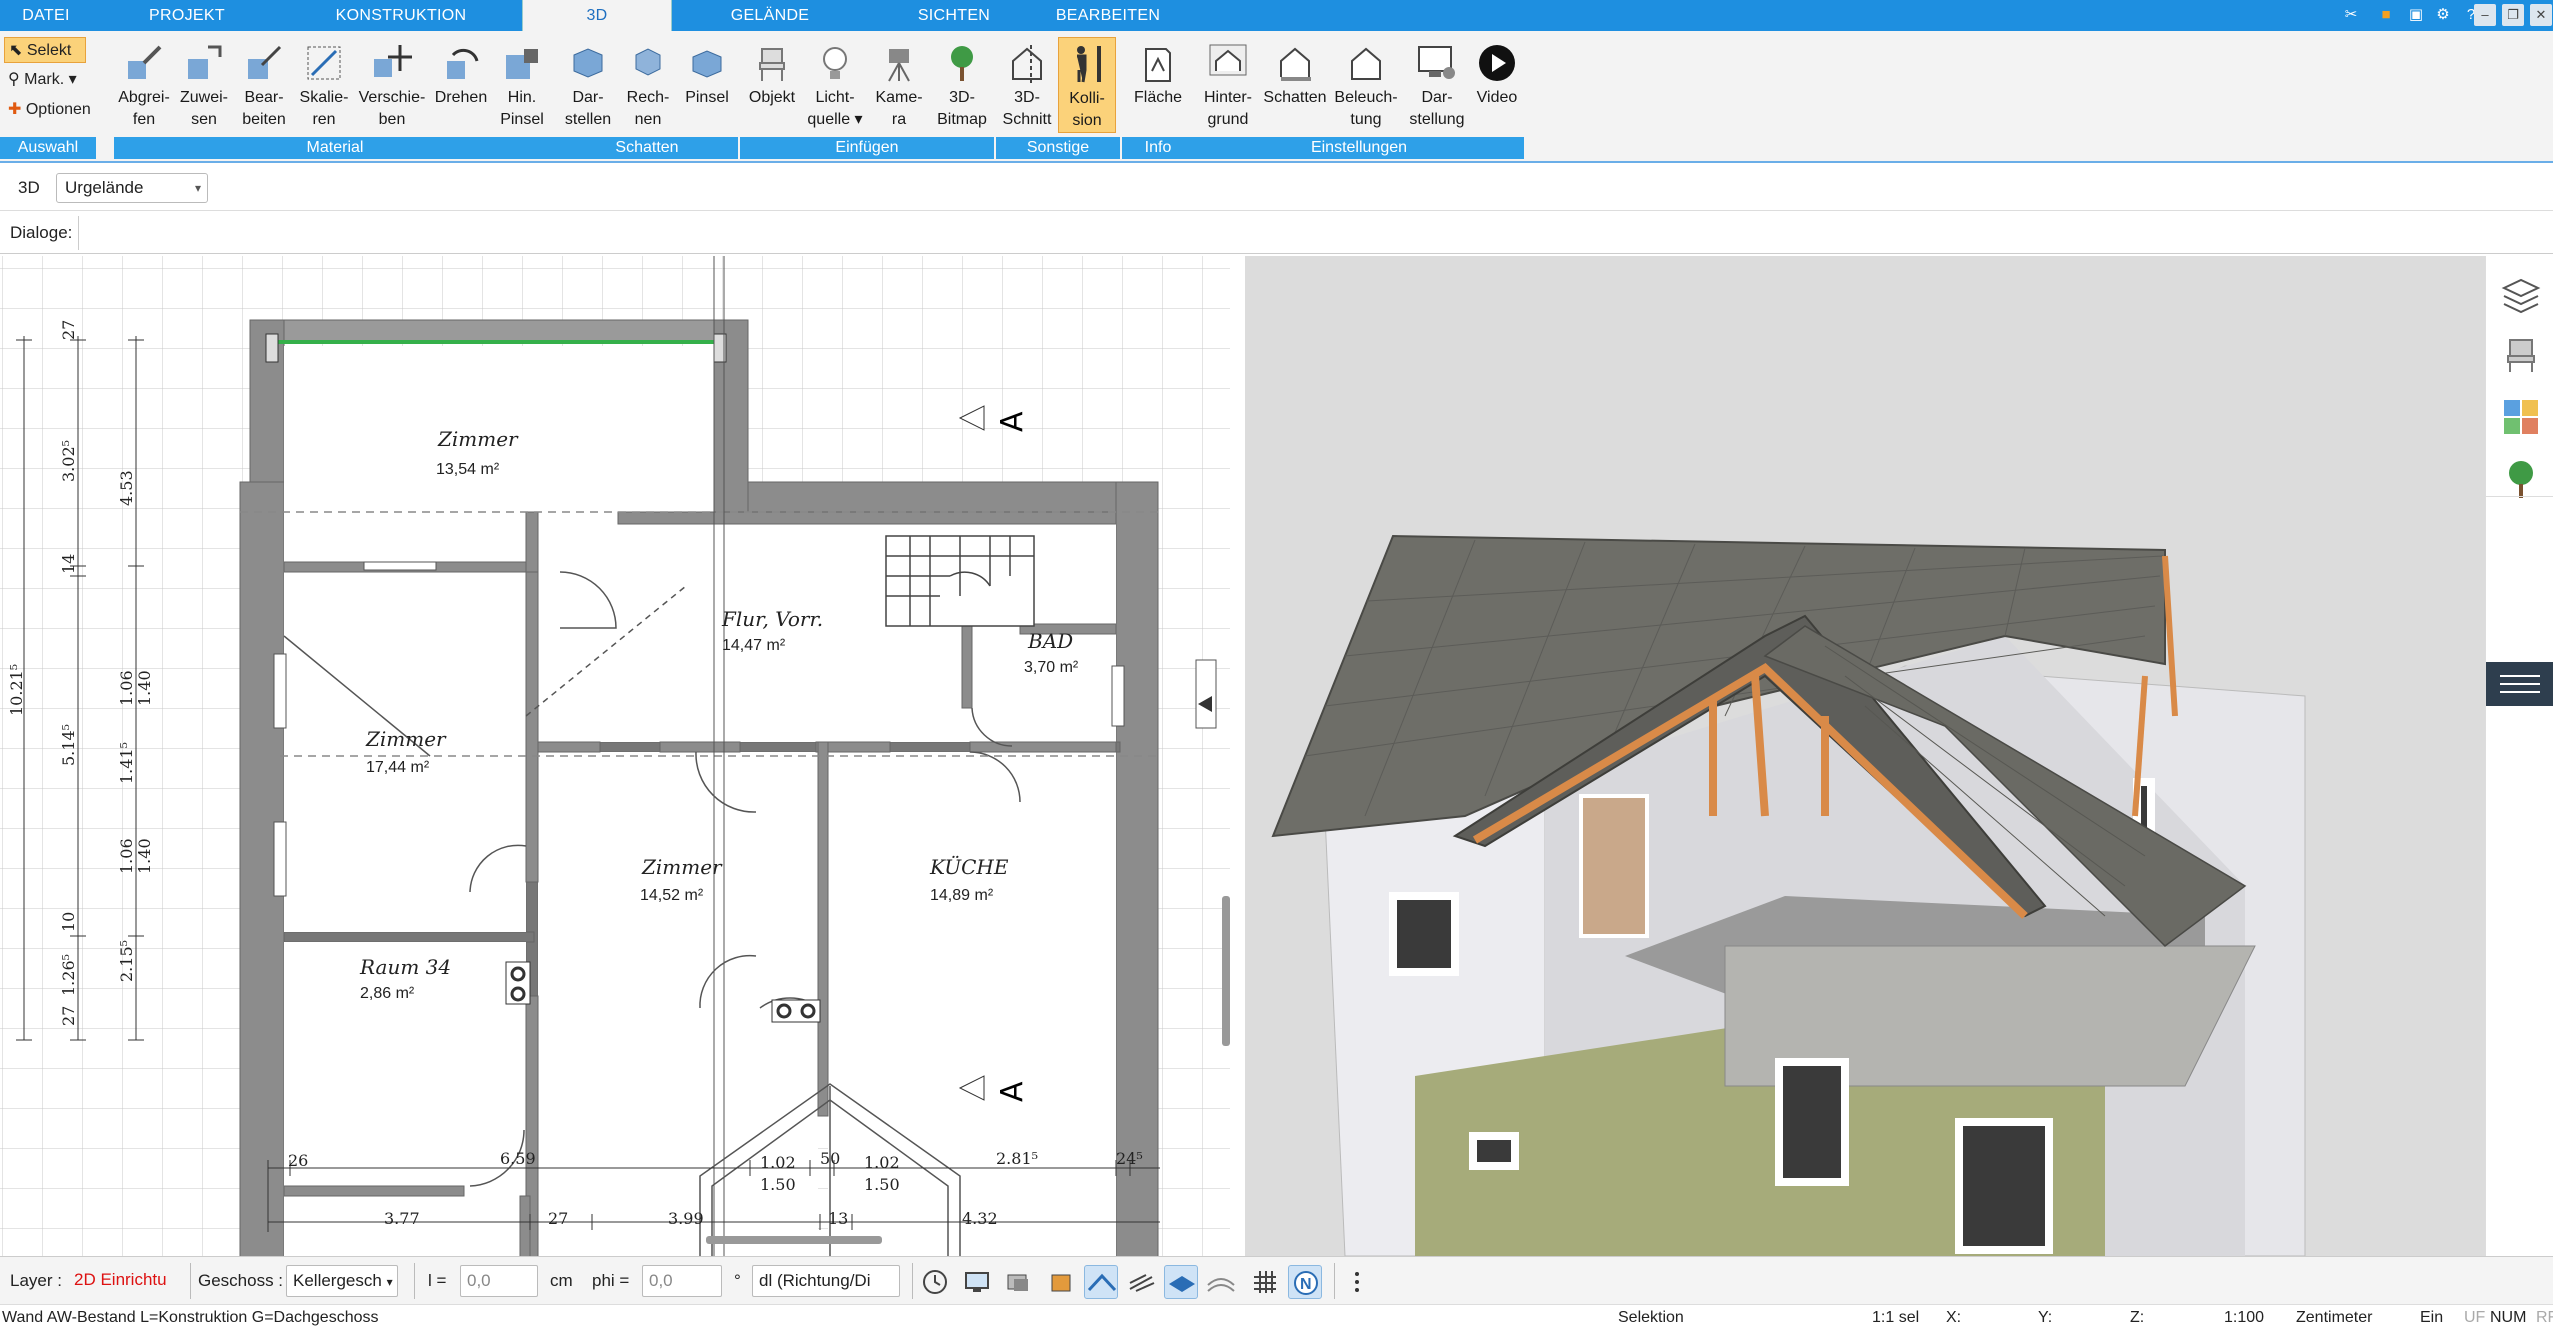 The width and height of the screenshot is (2553, 1330). Describe the element at coordinates (2386, 15) in the screenshot. I see `cut-icon: ■` at that location.